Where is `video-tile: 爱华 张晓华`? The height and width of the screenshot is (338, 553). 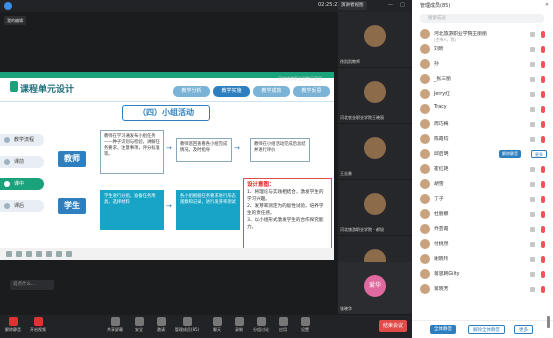
video-tile: 爱华 张晓华 is located at coordinates (375, 288).